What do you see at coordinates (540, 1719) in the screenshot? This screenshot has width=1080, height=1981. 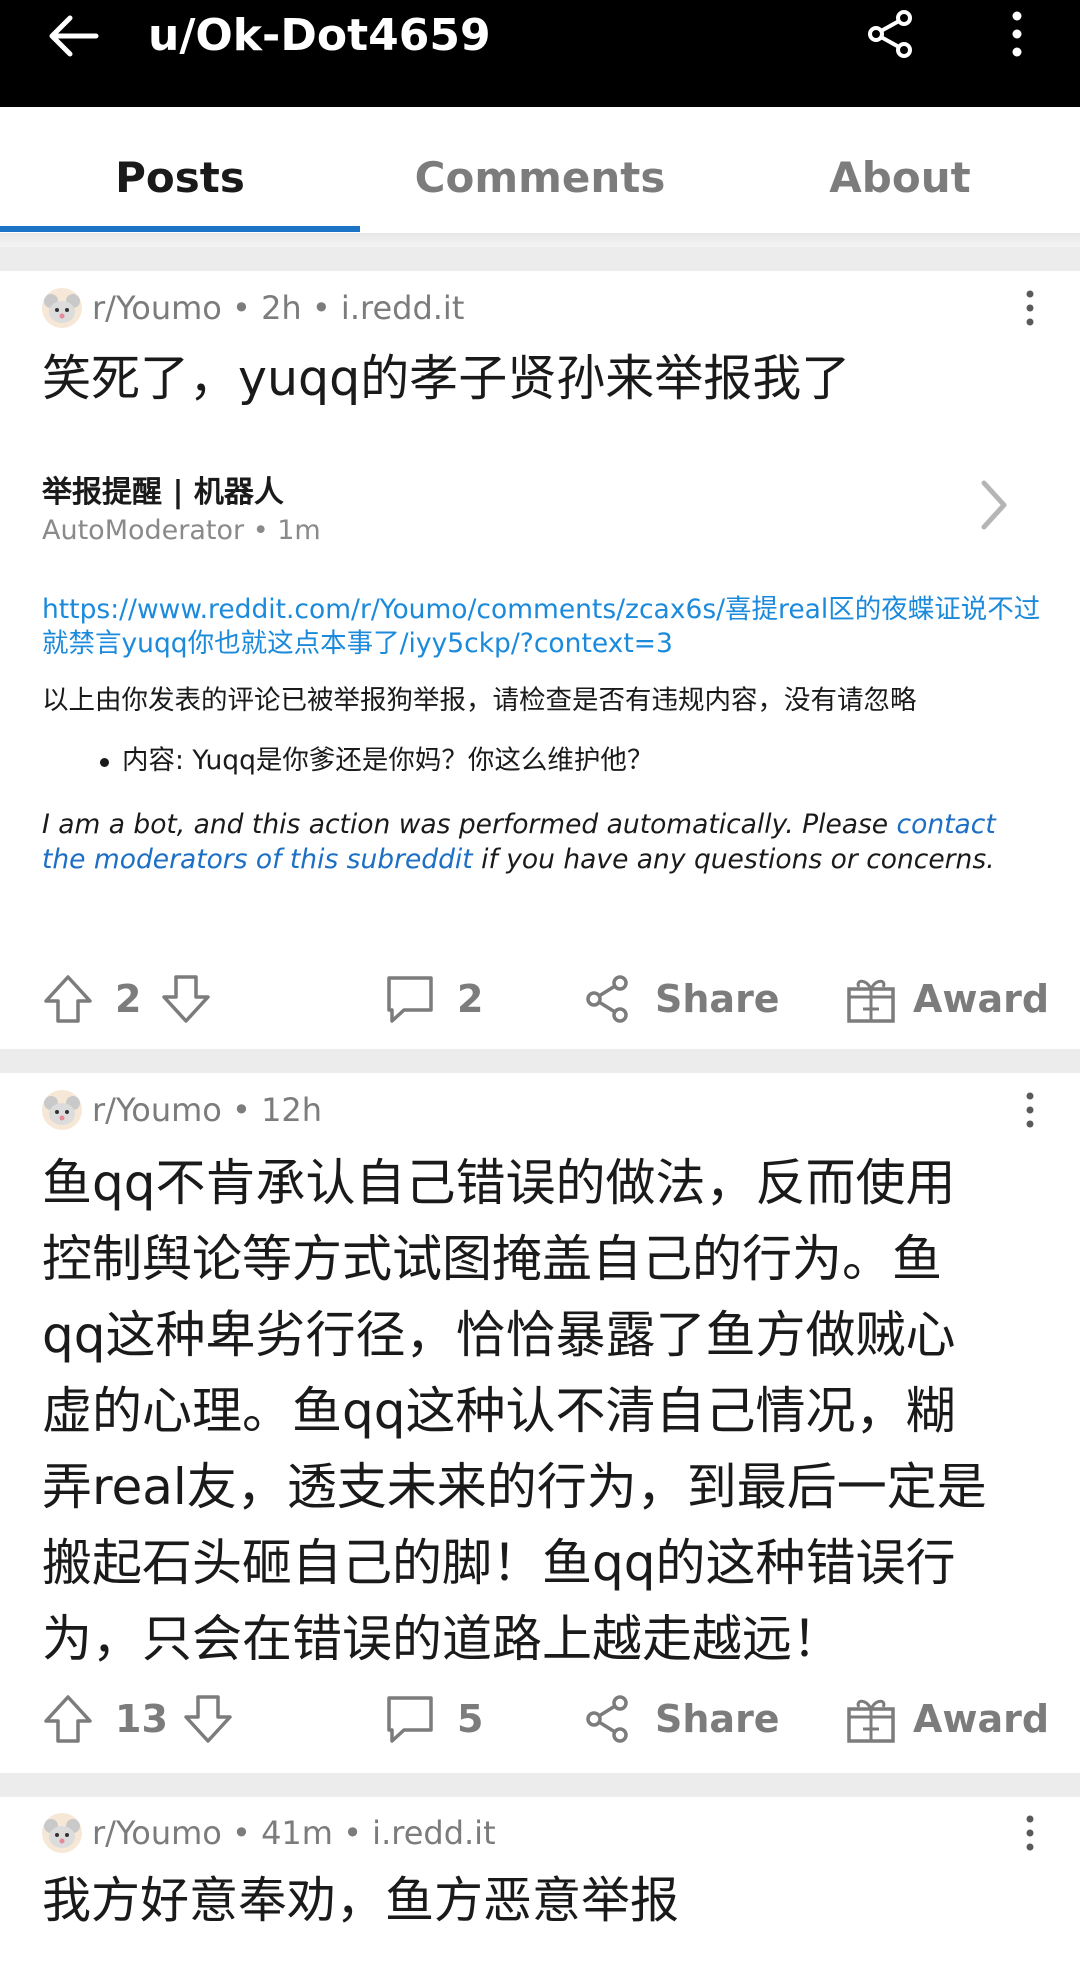 I see `post-actions: 13 5 Share Award` at bounding box center [540, 1719].